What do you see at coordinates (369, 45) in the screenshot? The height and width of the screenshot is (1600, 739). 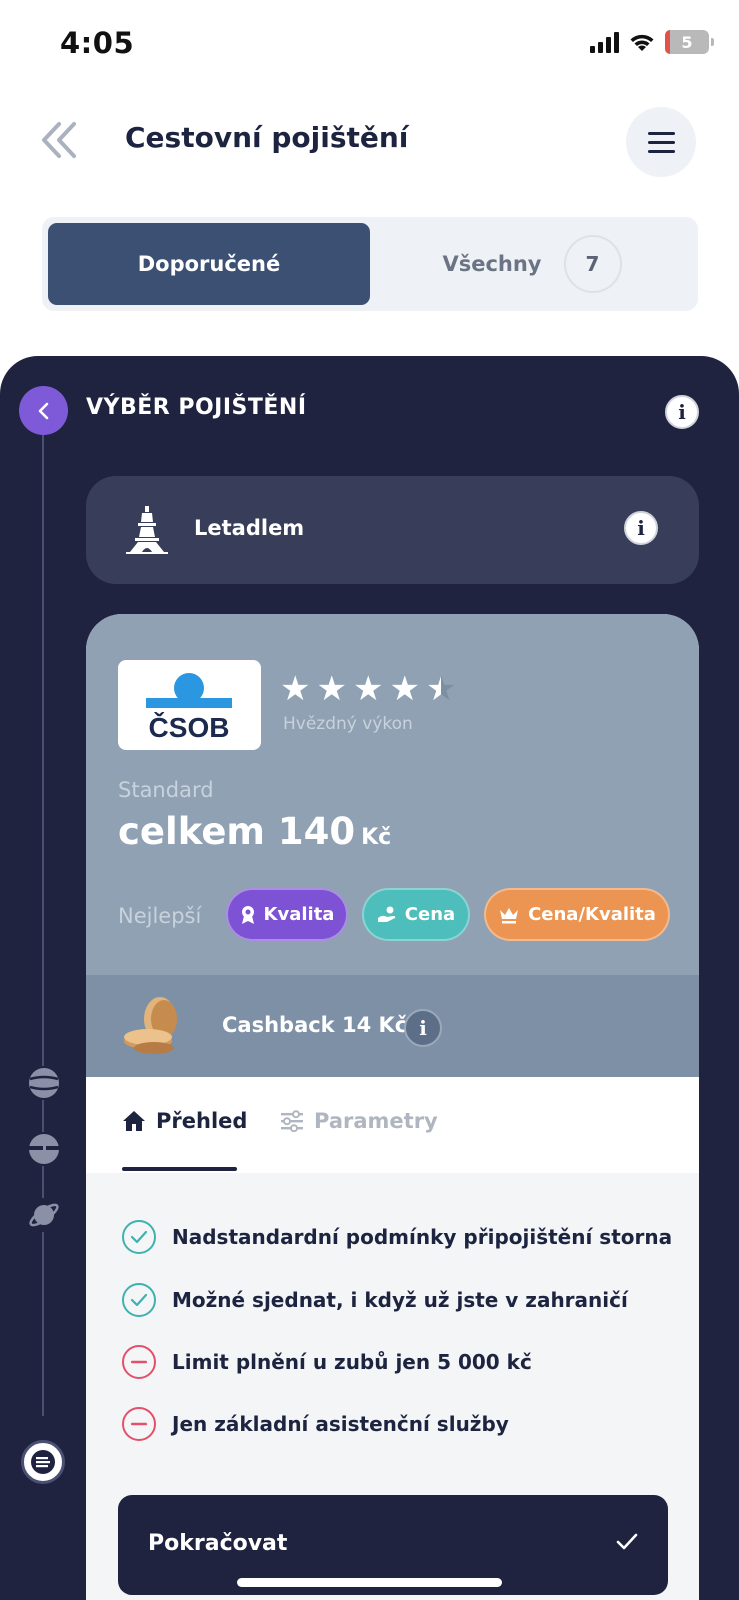 I see `status-bar: 4:05 5` at bounding box center [369, 45].